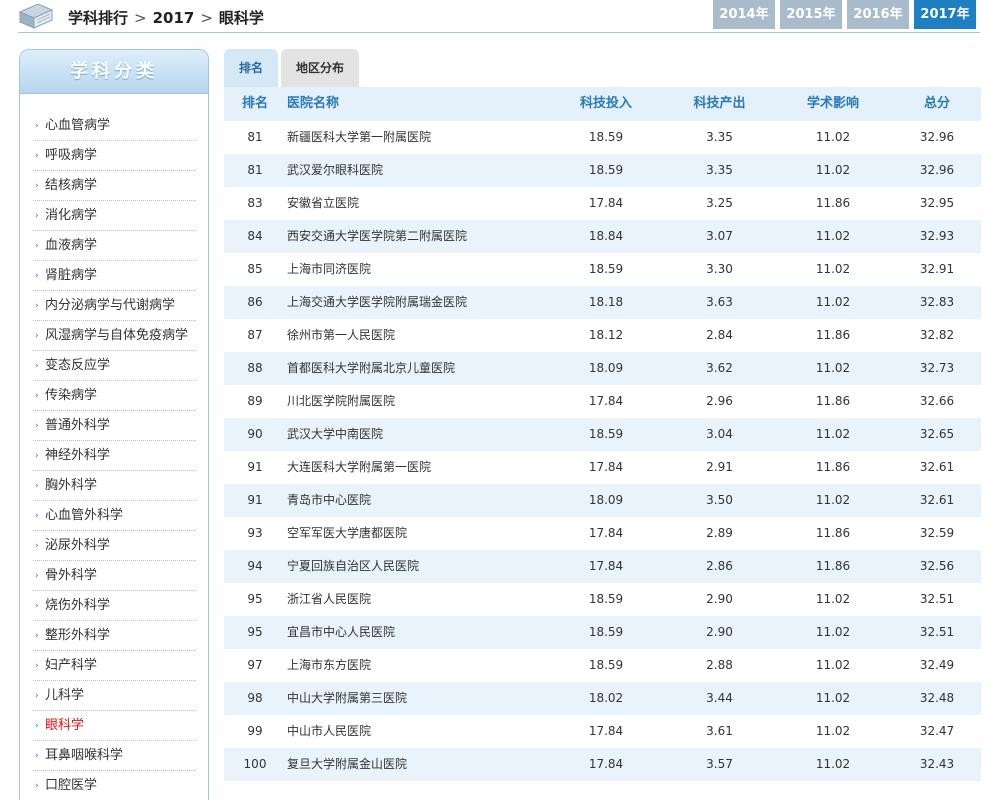 Image resolution: width=1003 pixels, height=800 pixels. What do you see at coordinates (114, 785) in the screenshot?
I see `sidebar-item: › 口腔医学` at bounding box center [114, 785].